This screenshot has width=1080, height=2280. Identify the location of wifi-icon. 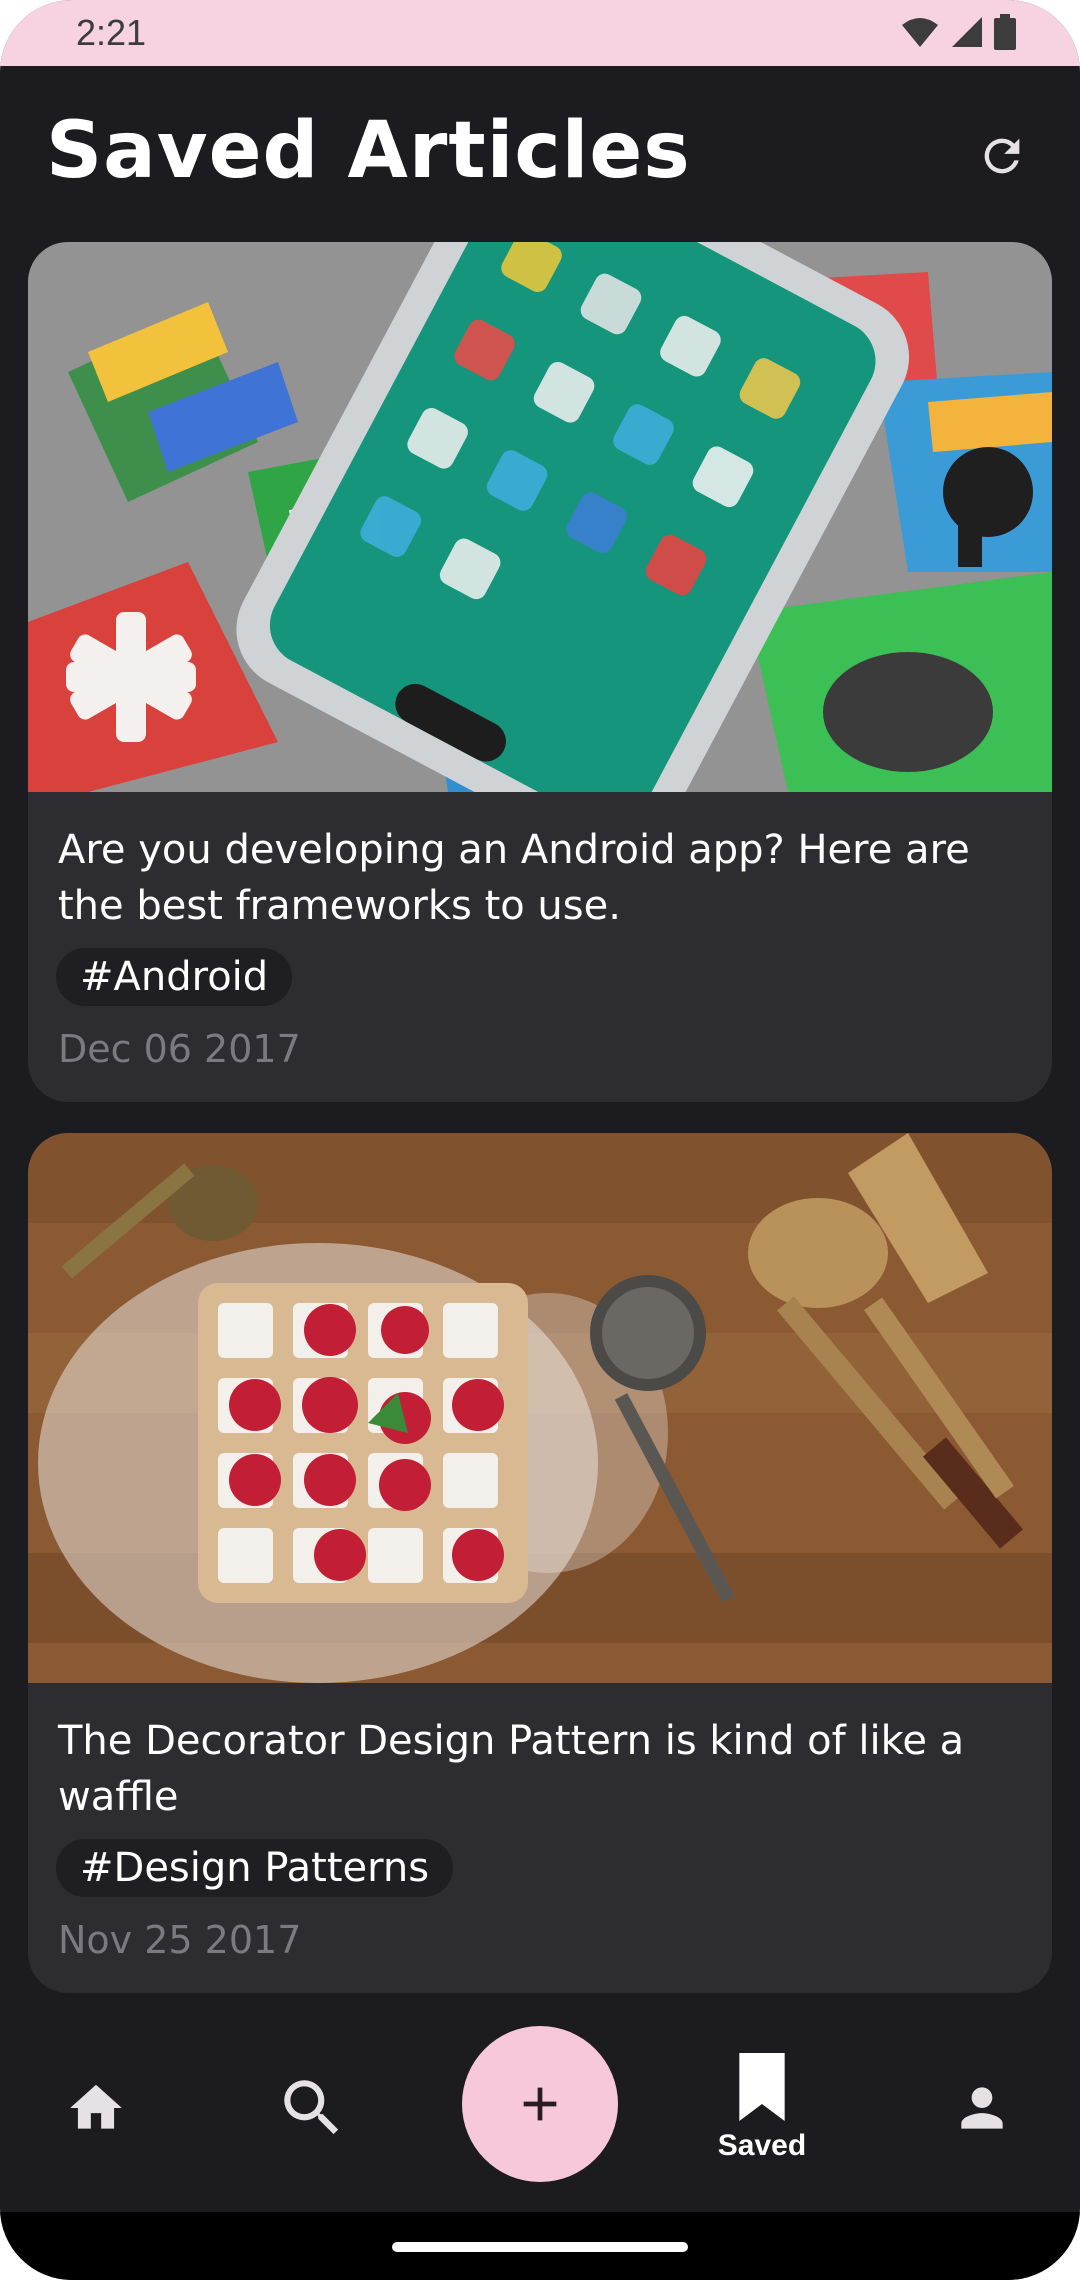
(920, 32).